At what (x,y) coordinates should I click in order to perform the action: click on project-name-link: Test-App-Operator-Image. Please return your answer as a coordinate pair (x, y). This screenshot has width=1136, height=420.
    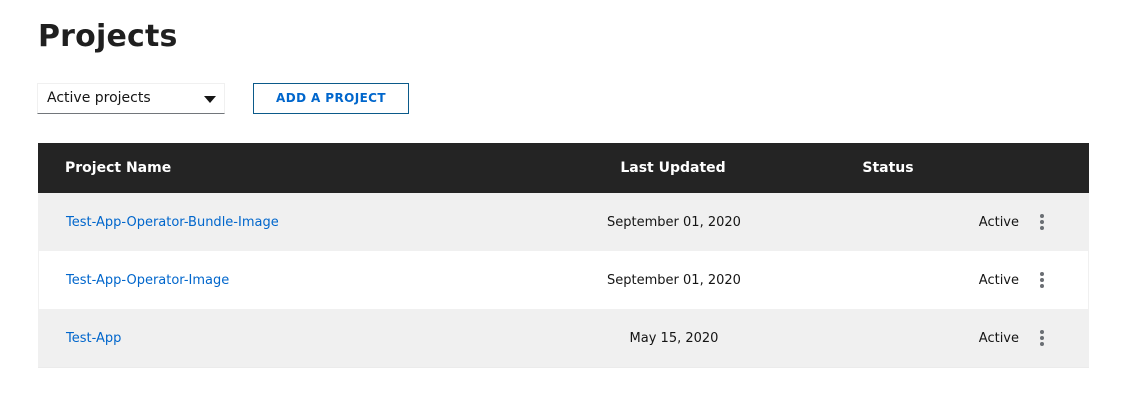
    Looking at the image, I should click on (299, 280).